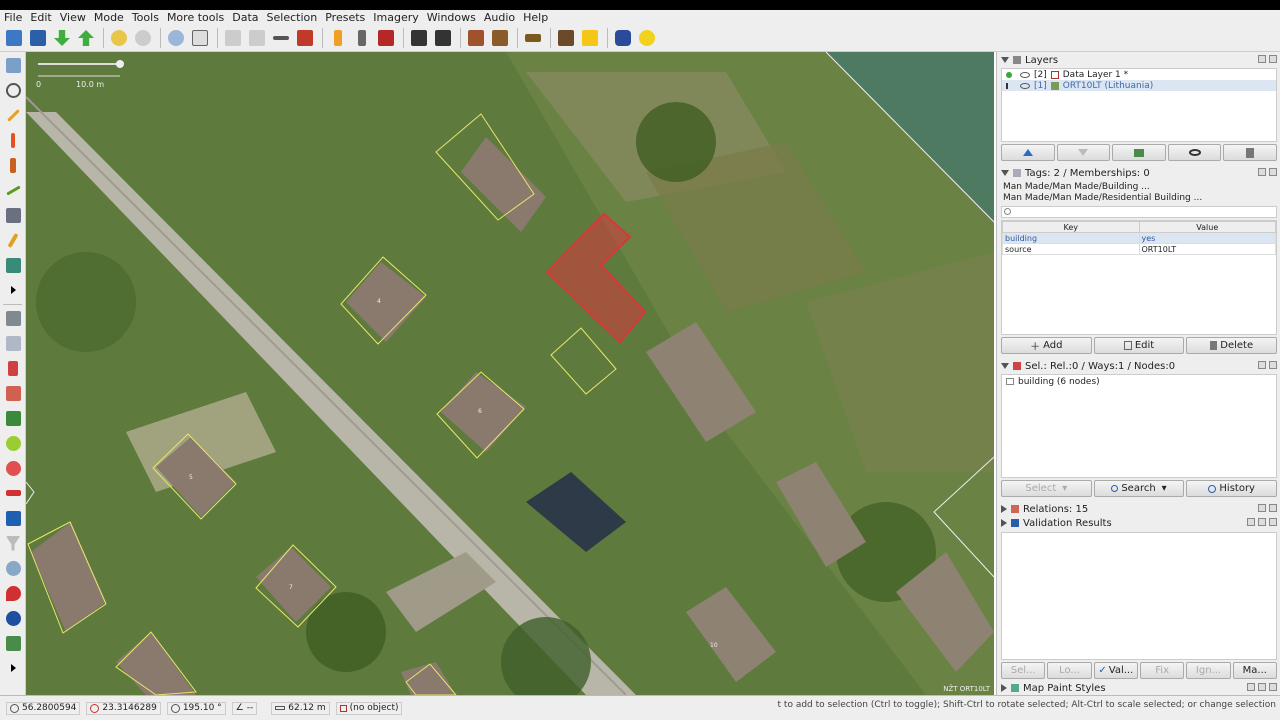  Describe the element at coordinates (1232, 345) in the screenshot. I see `delete-tag-button: Delete` at that location.